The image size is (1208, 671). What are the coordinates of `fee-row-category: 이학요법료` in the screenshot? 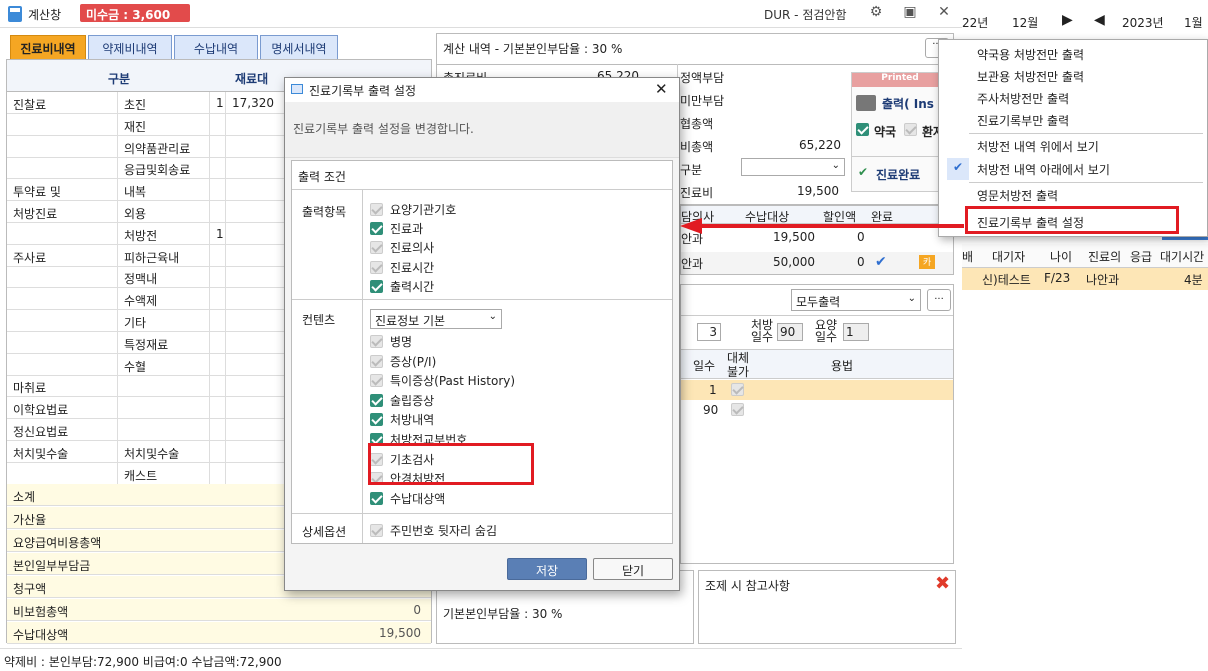 It's located at (41, 410).